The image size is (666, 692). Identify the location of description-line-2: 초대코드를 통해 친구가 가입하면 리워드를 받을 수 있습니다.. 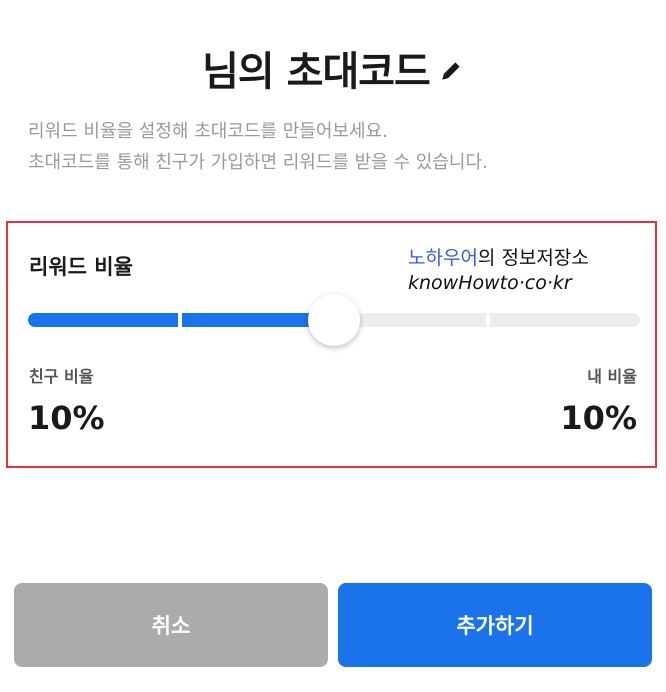
(258, 162).